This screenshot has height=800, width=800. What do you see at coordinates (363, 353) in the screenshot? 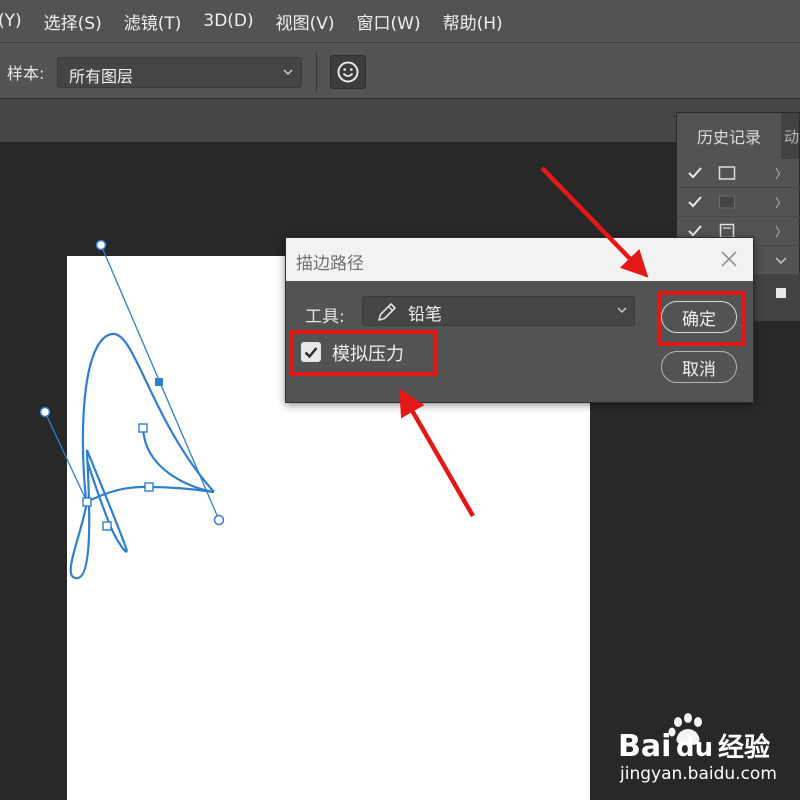
I see `highlight-checkbox-box` at bounding box center [363, 353].